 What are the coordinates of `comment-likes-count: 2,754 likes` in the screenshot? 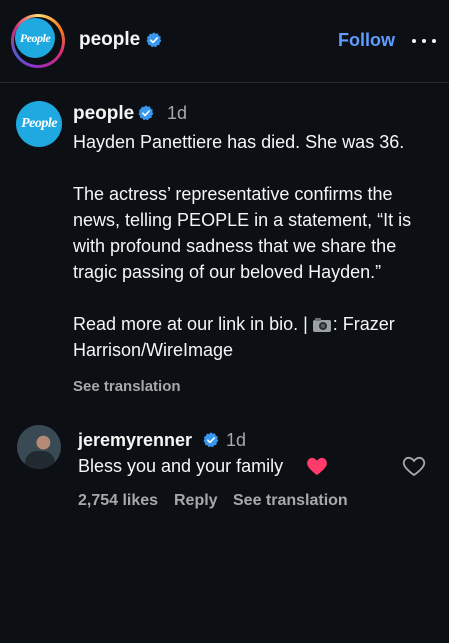 It's located at (118, 501).